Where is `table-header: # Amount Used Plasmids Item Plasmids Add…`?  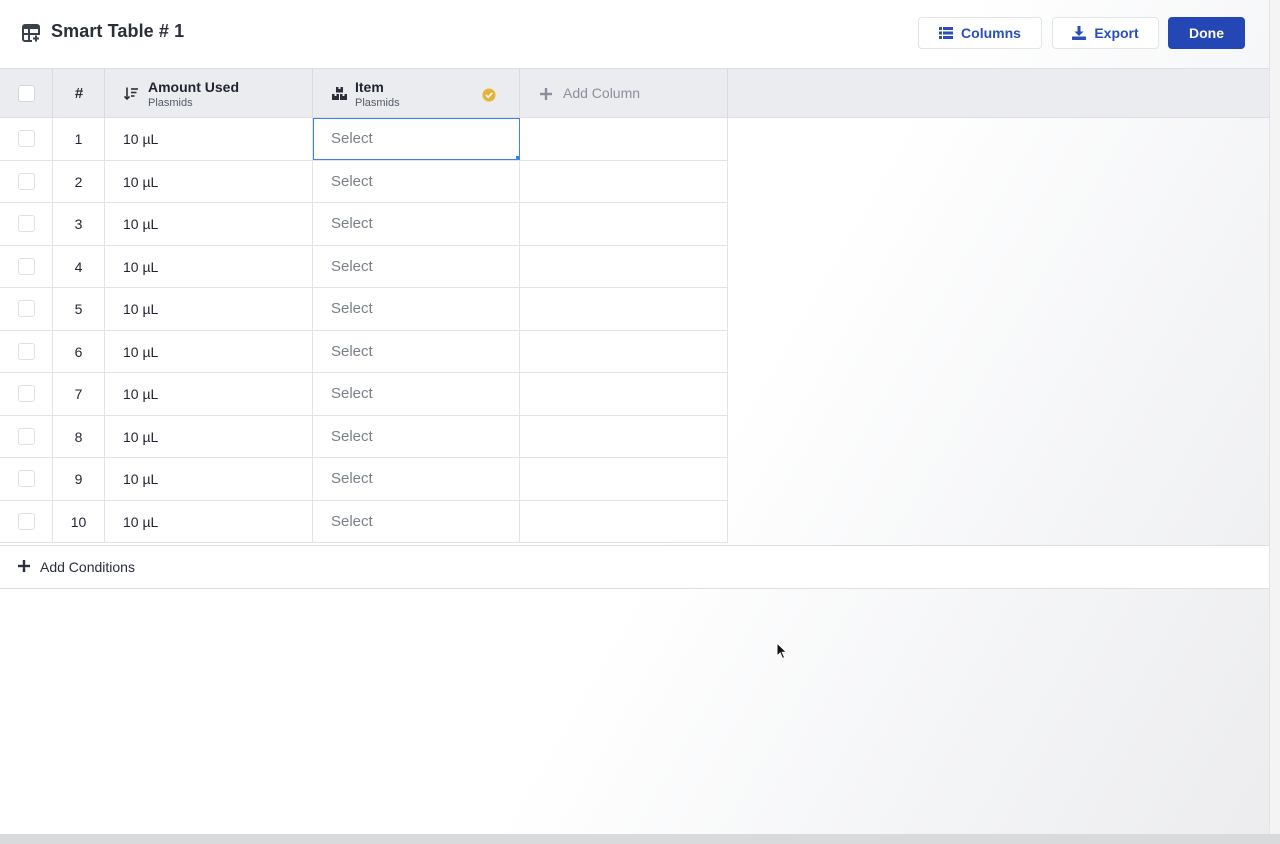
table-header: # Amount Used Plasmids Item Plasmids Add… is located at coordinates (635, 93).